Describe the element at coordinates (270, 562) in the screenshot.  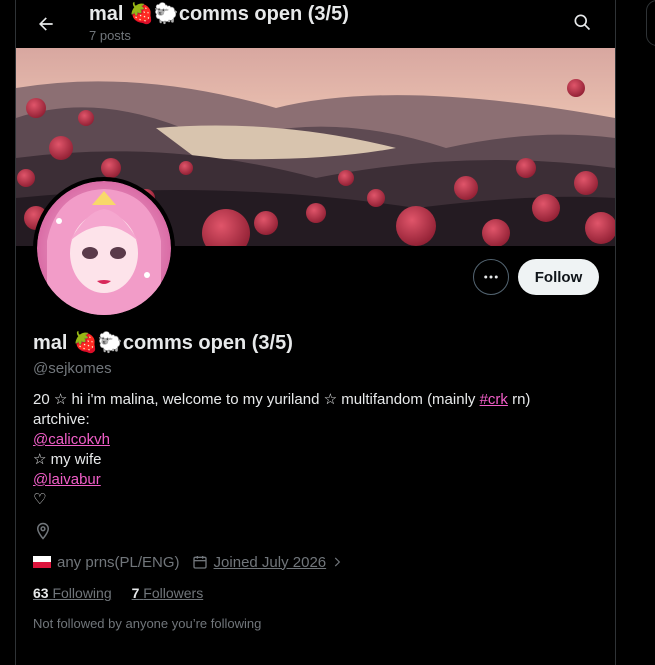
I see `joined-date-link: Joined July 2026` at that location.